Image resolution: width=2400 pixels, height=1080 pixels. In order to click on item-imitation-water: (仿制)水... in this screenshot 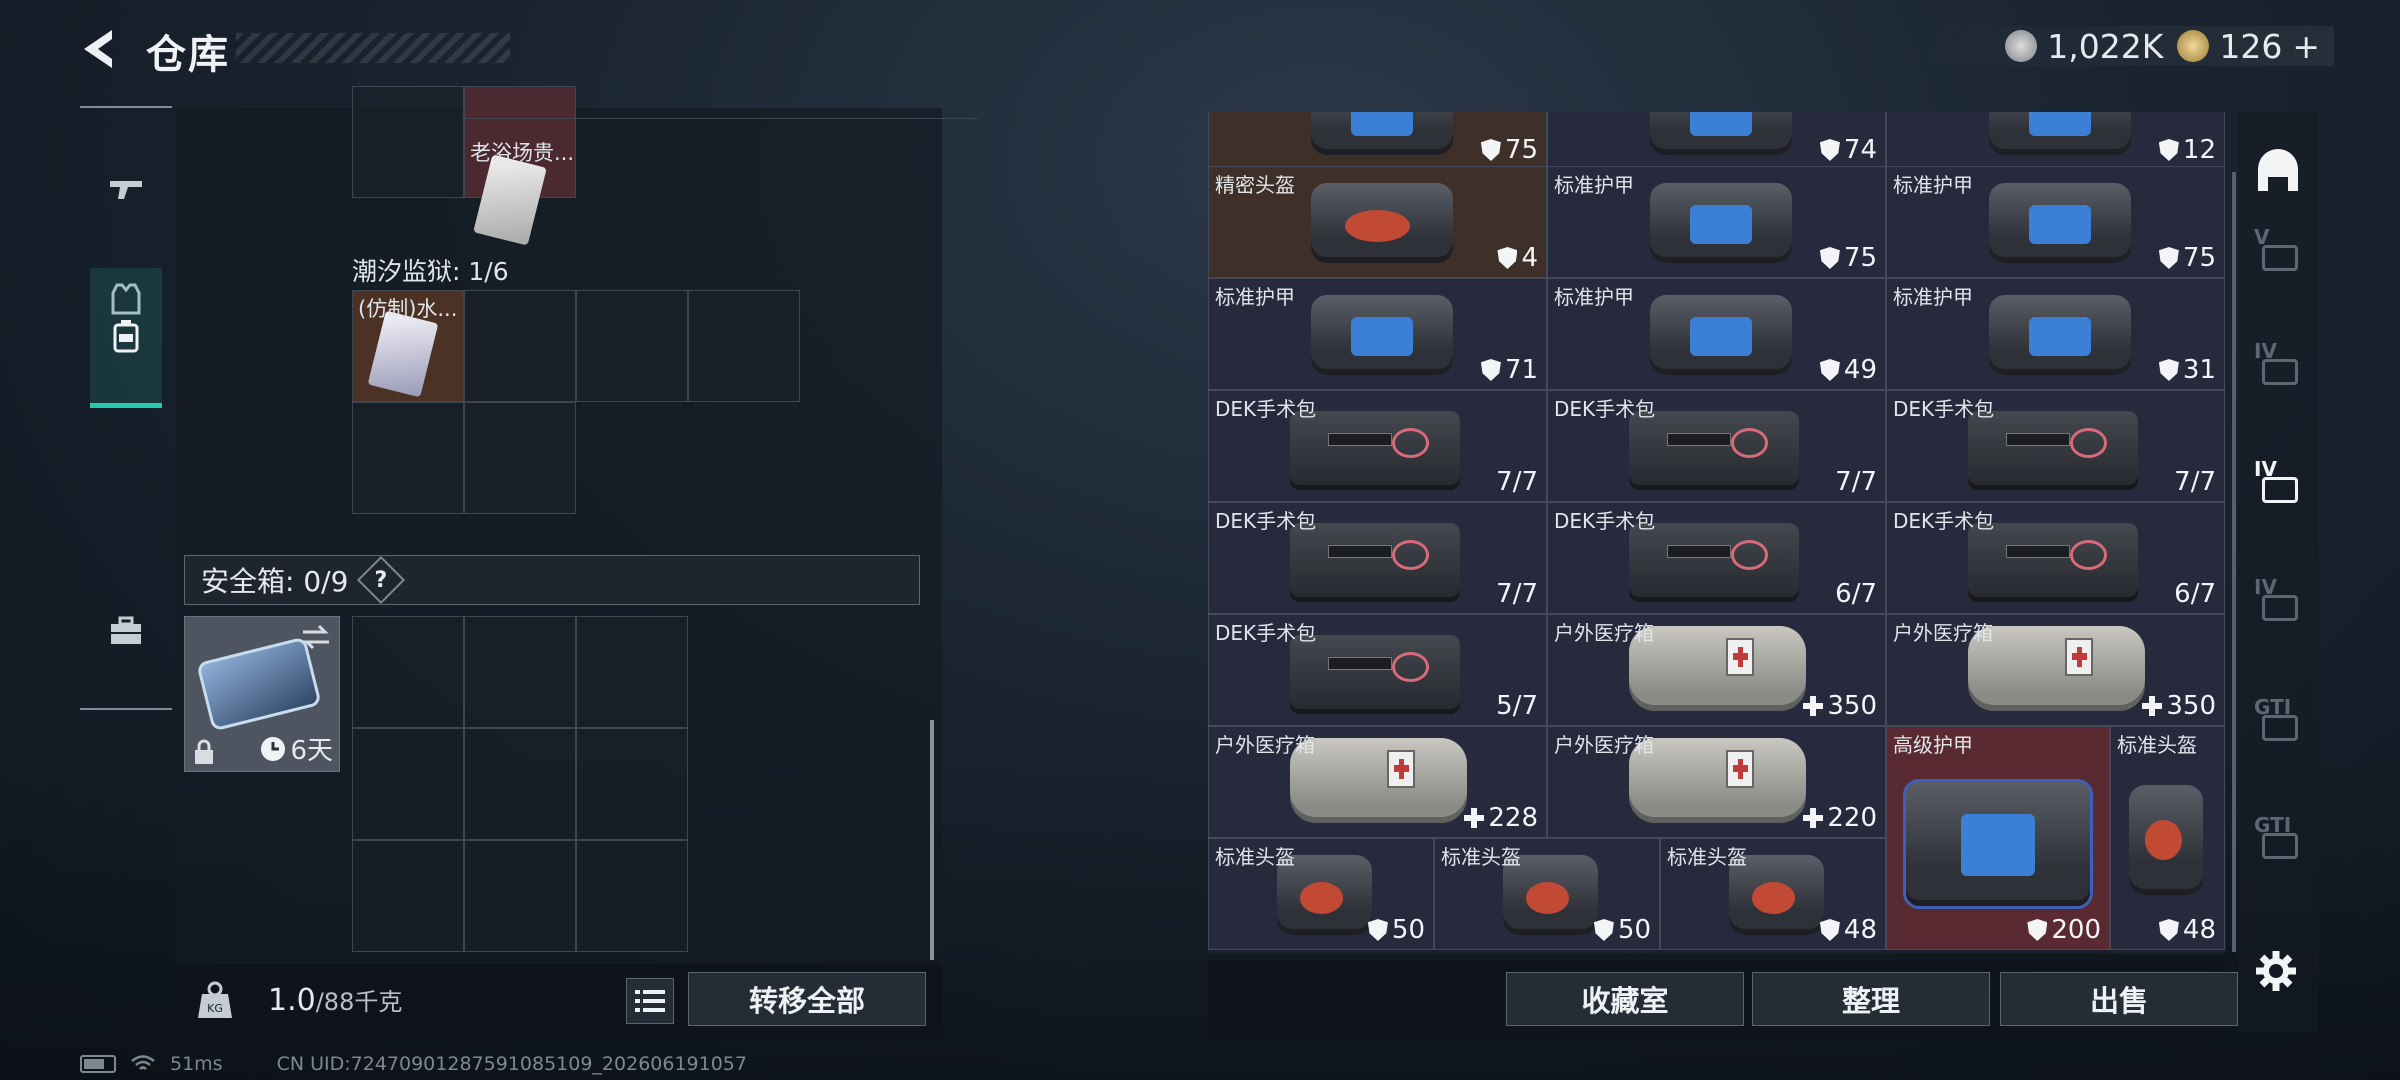, I will do `click(408, 346)`.